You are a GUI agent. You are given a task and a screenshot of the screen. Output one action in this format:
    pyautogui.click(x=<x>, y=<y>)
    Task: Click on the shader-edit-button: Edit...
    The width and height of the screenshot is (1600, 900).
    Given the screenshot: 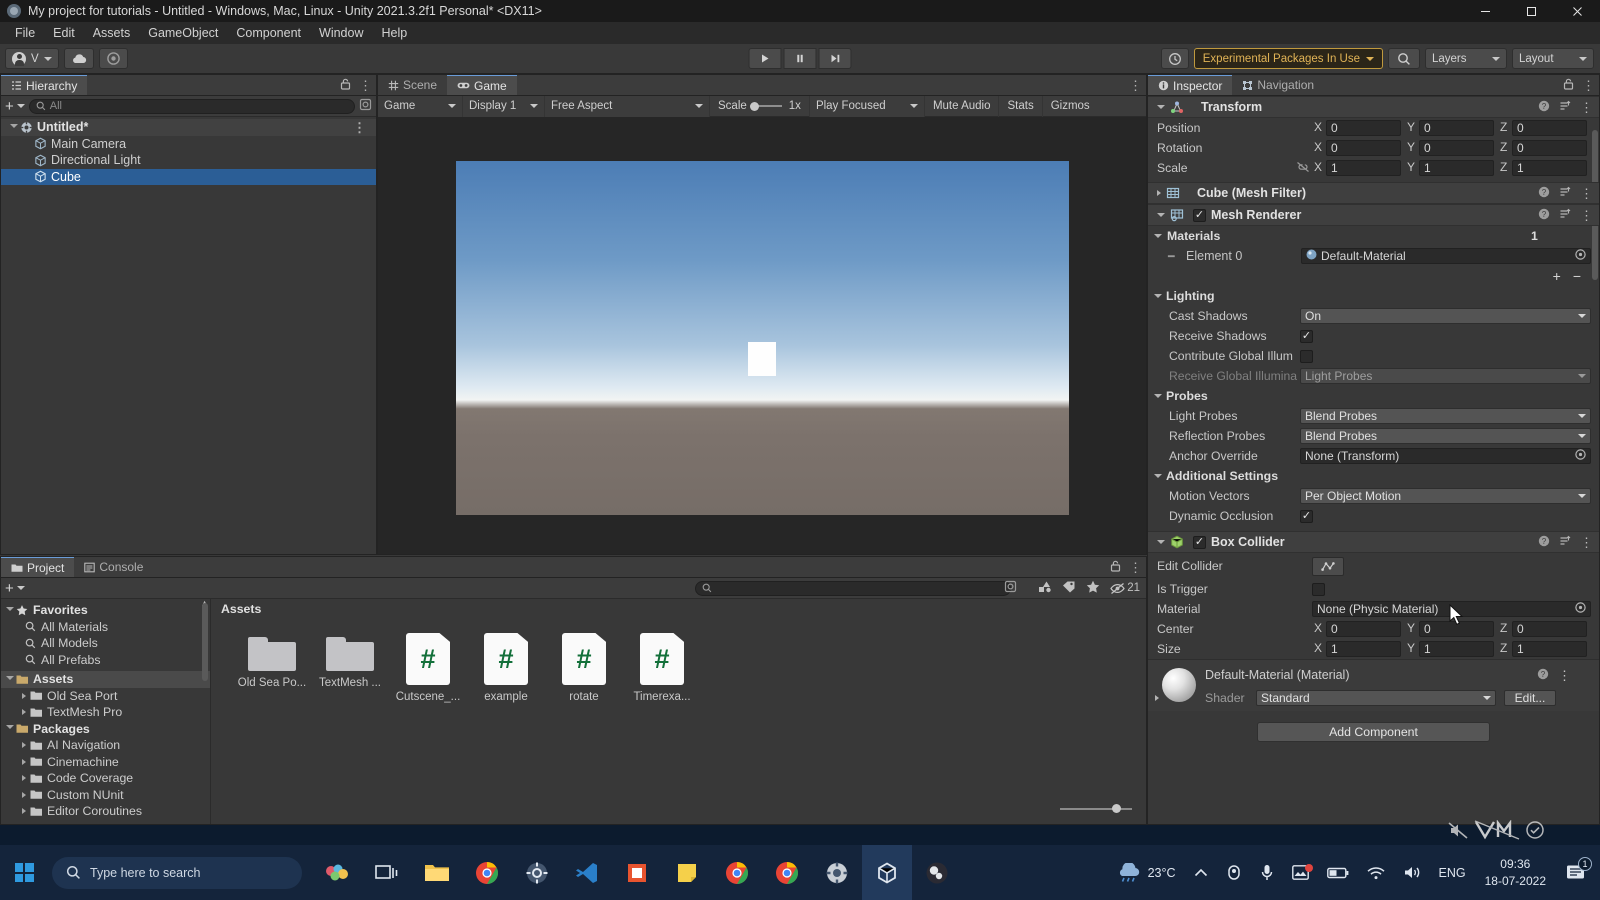 What is the action you would take?
    pyautogui.click(x=1530, y=698)
    